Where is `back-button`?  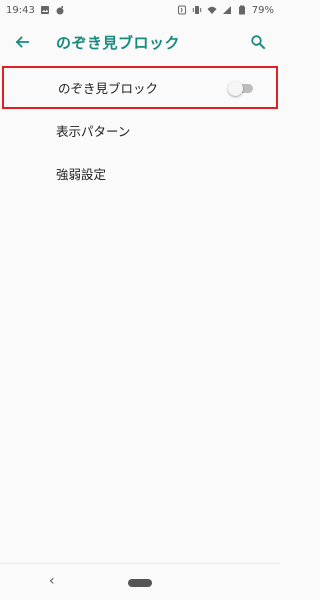
back-button is located at coordinates (22, 42).